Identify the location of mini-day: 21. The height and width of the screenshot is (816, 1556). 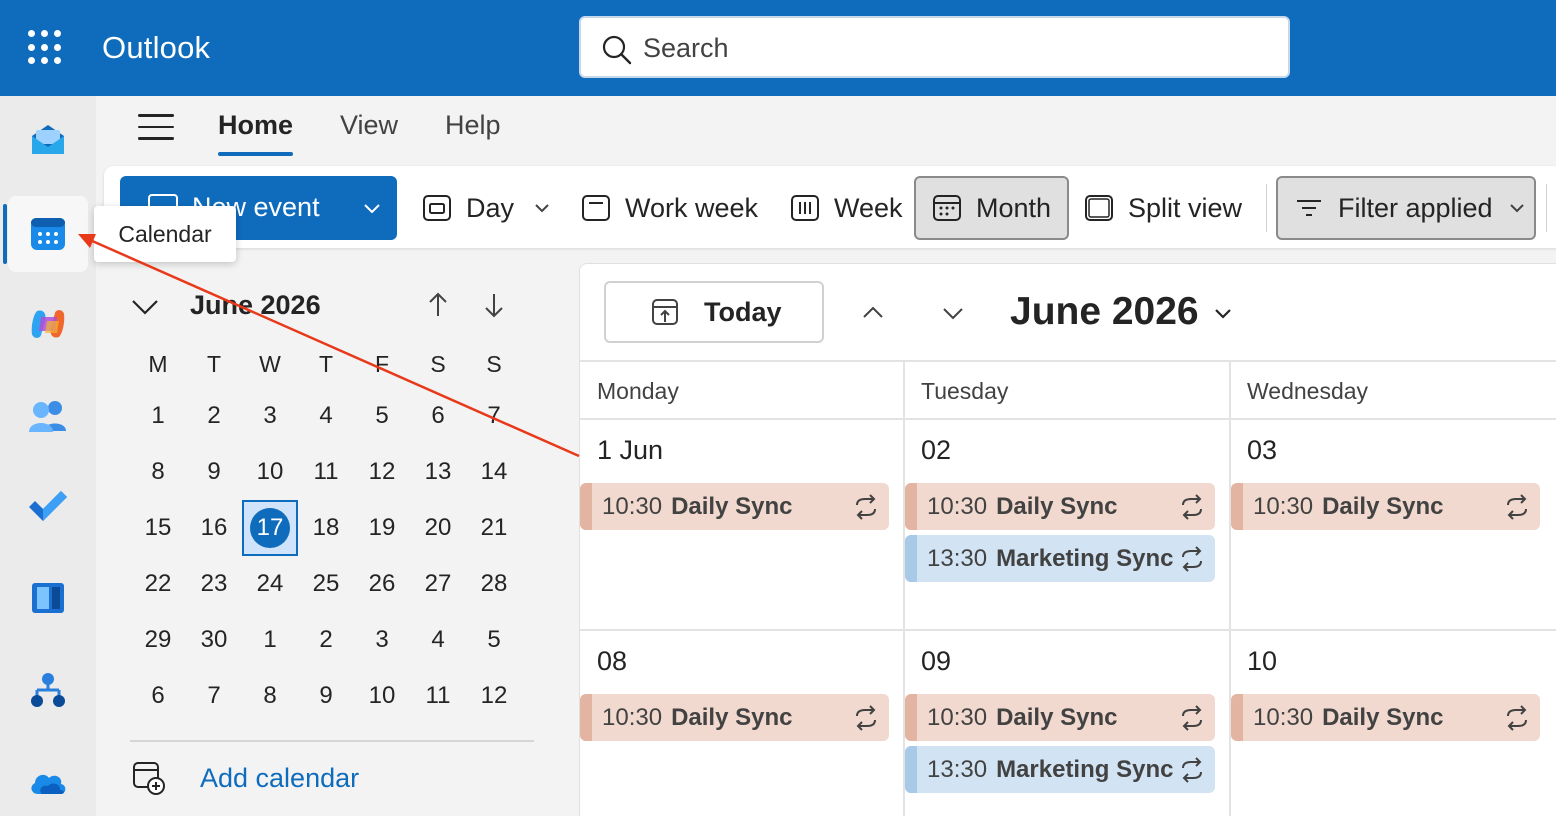
(494, 528).